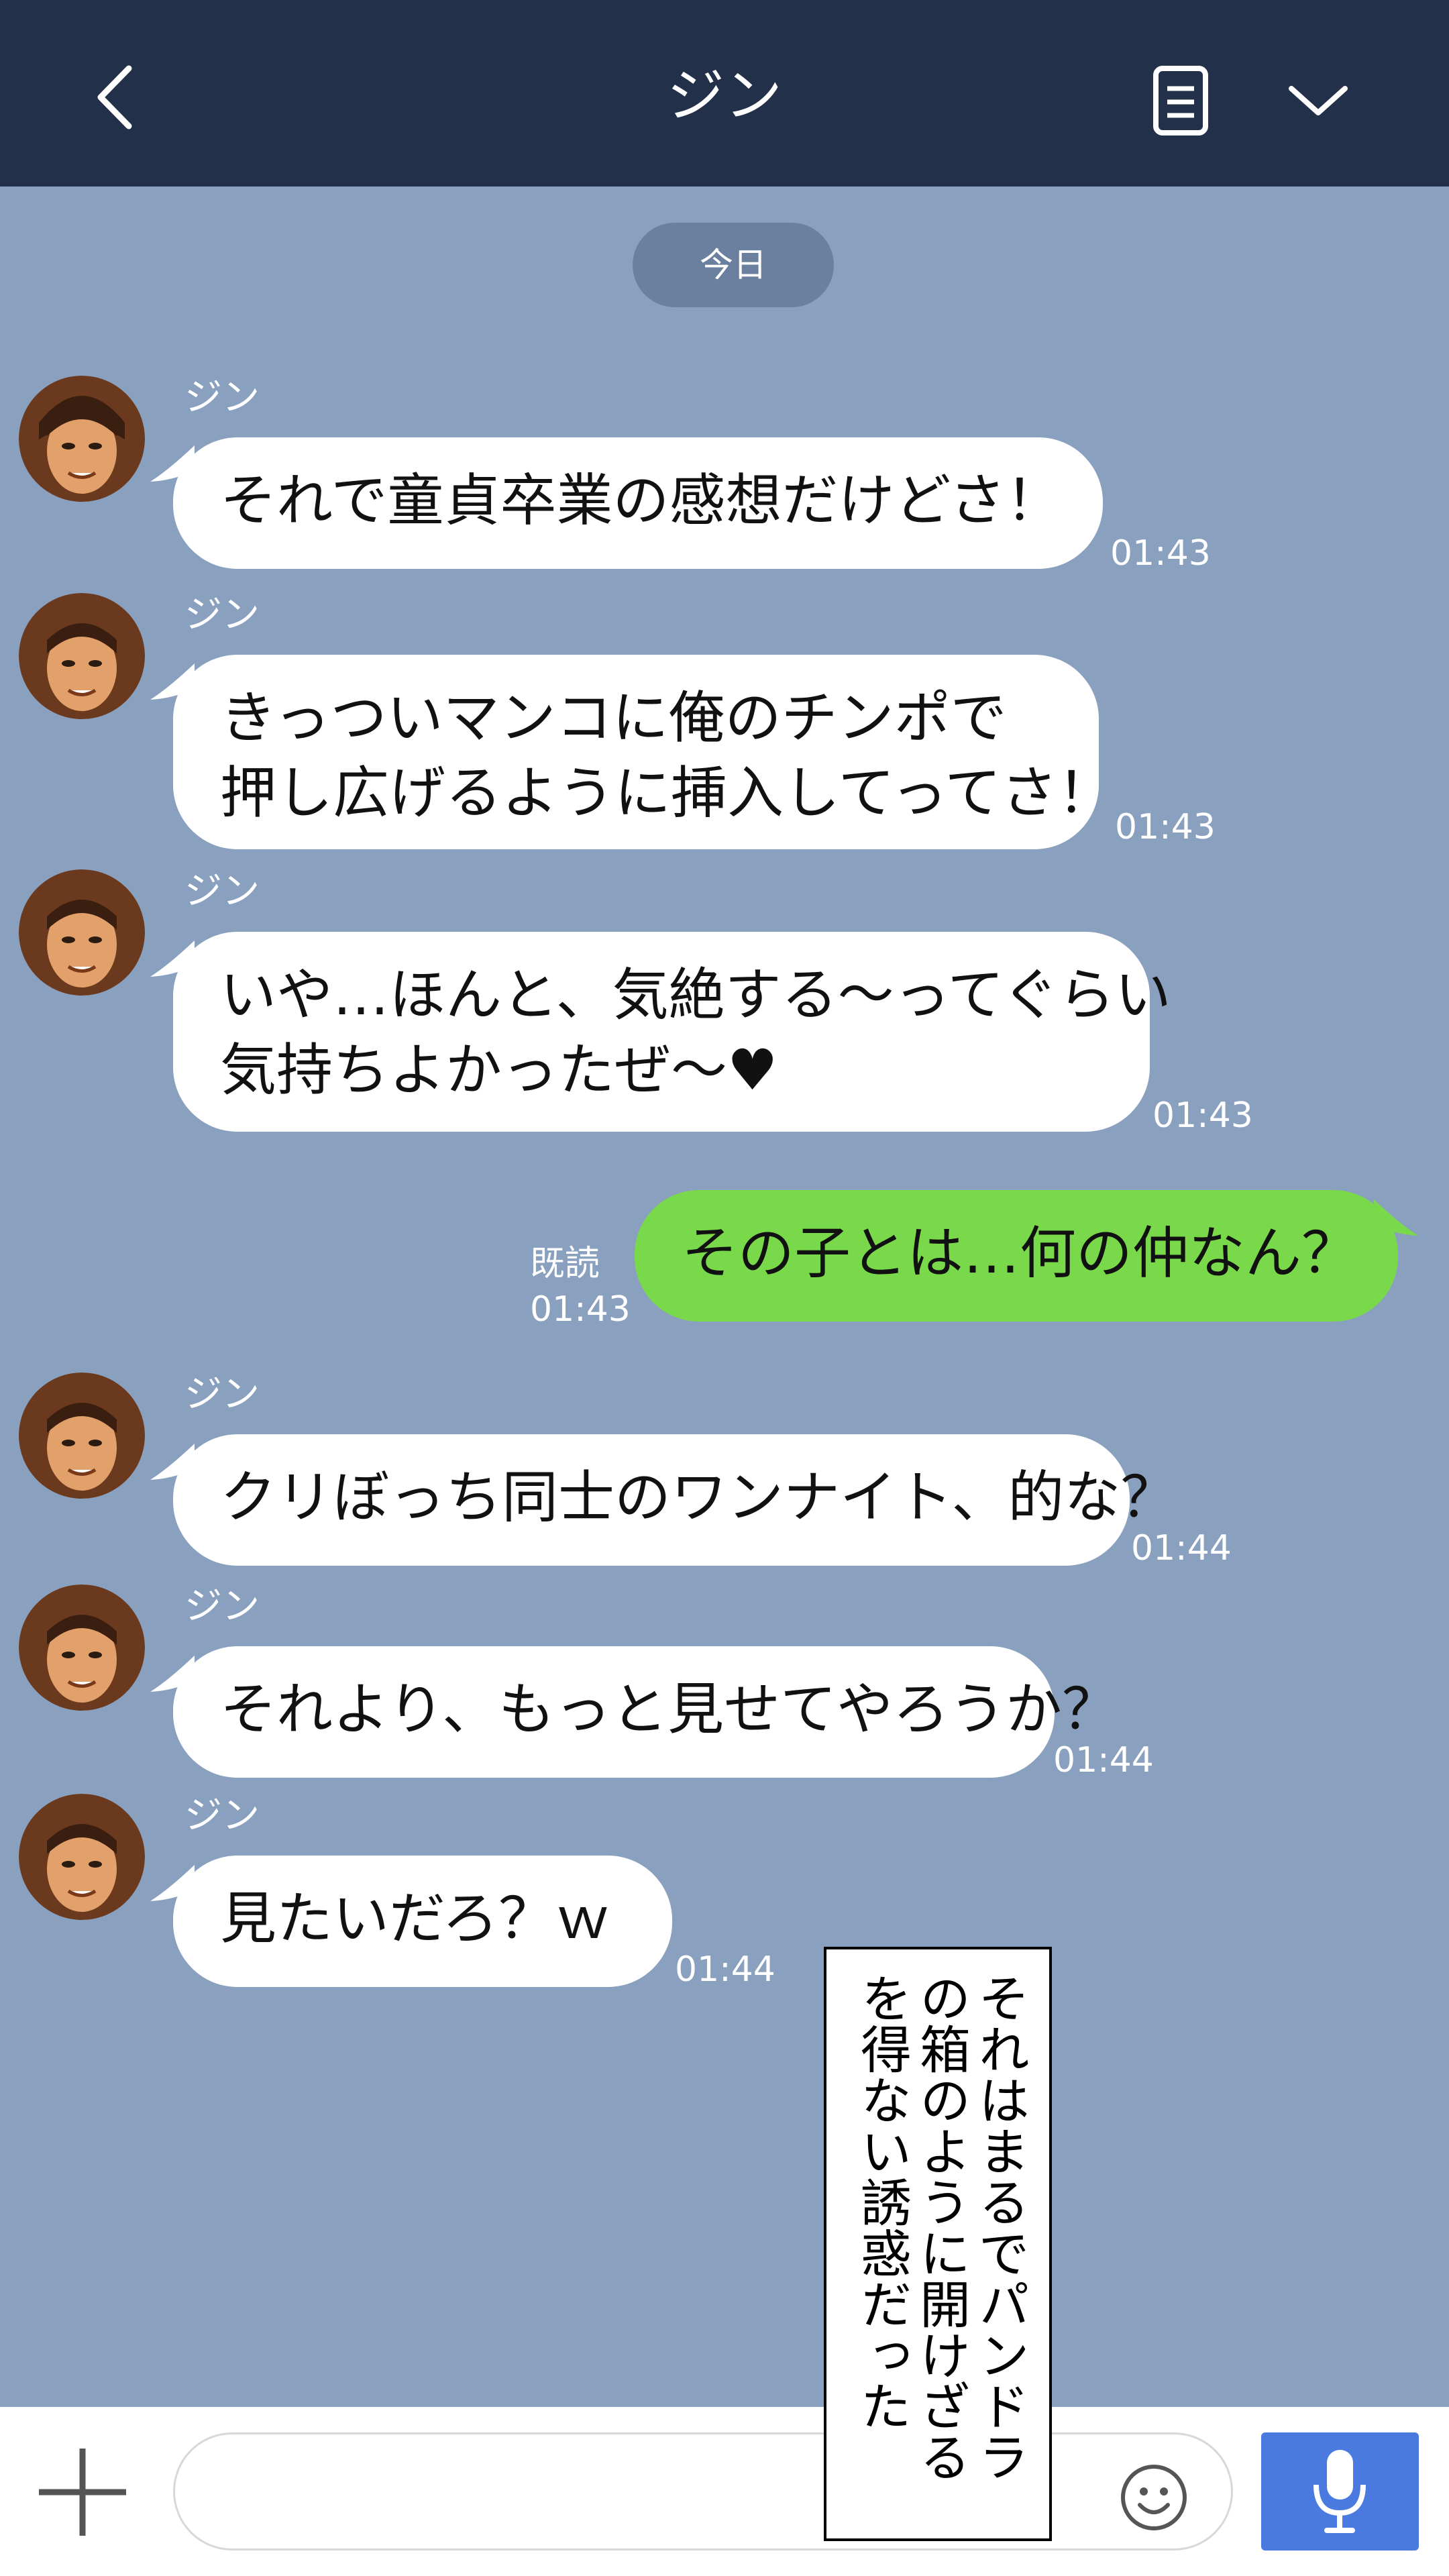 The height and width of the screenshot is (2576, 1449). I want to click on voice-input-button, so click(1340, 2491).